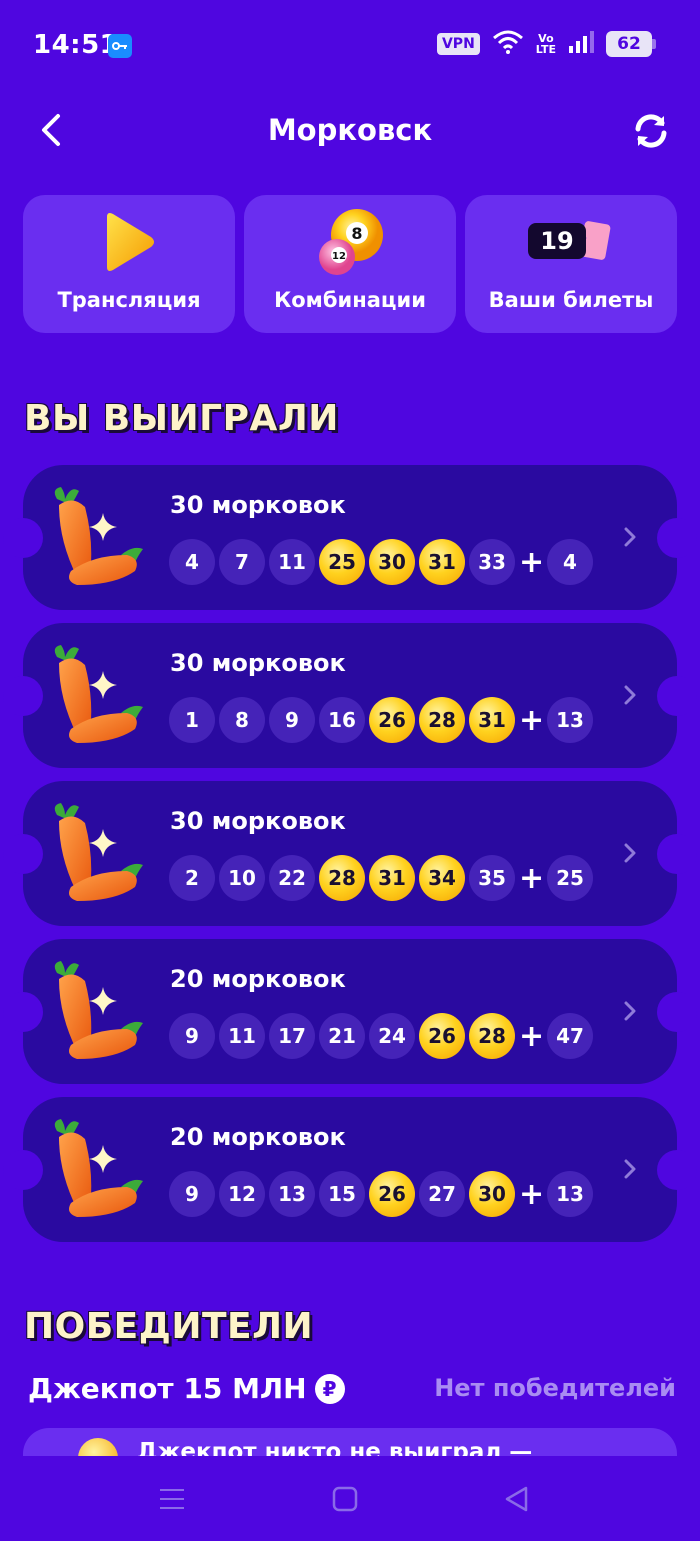 This screenshot has width=700, height=1541. I want to click on no-winners-text: Нет победителей, so click(555, 1388).